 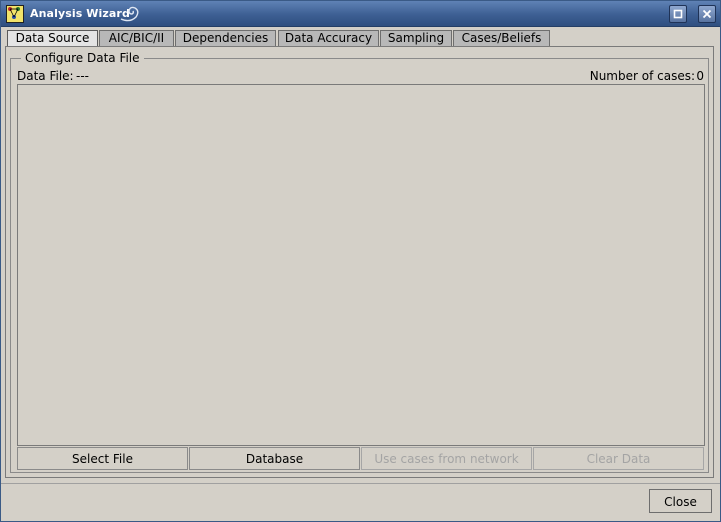 What do you see at coordinates (52, 38) in the screenshot?
I see `tab-data-source: Data Source` at bounding box center [52, 38].